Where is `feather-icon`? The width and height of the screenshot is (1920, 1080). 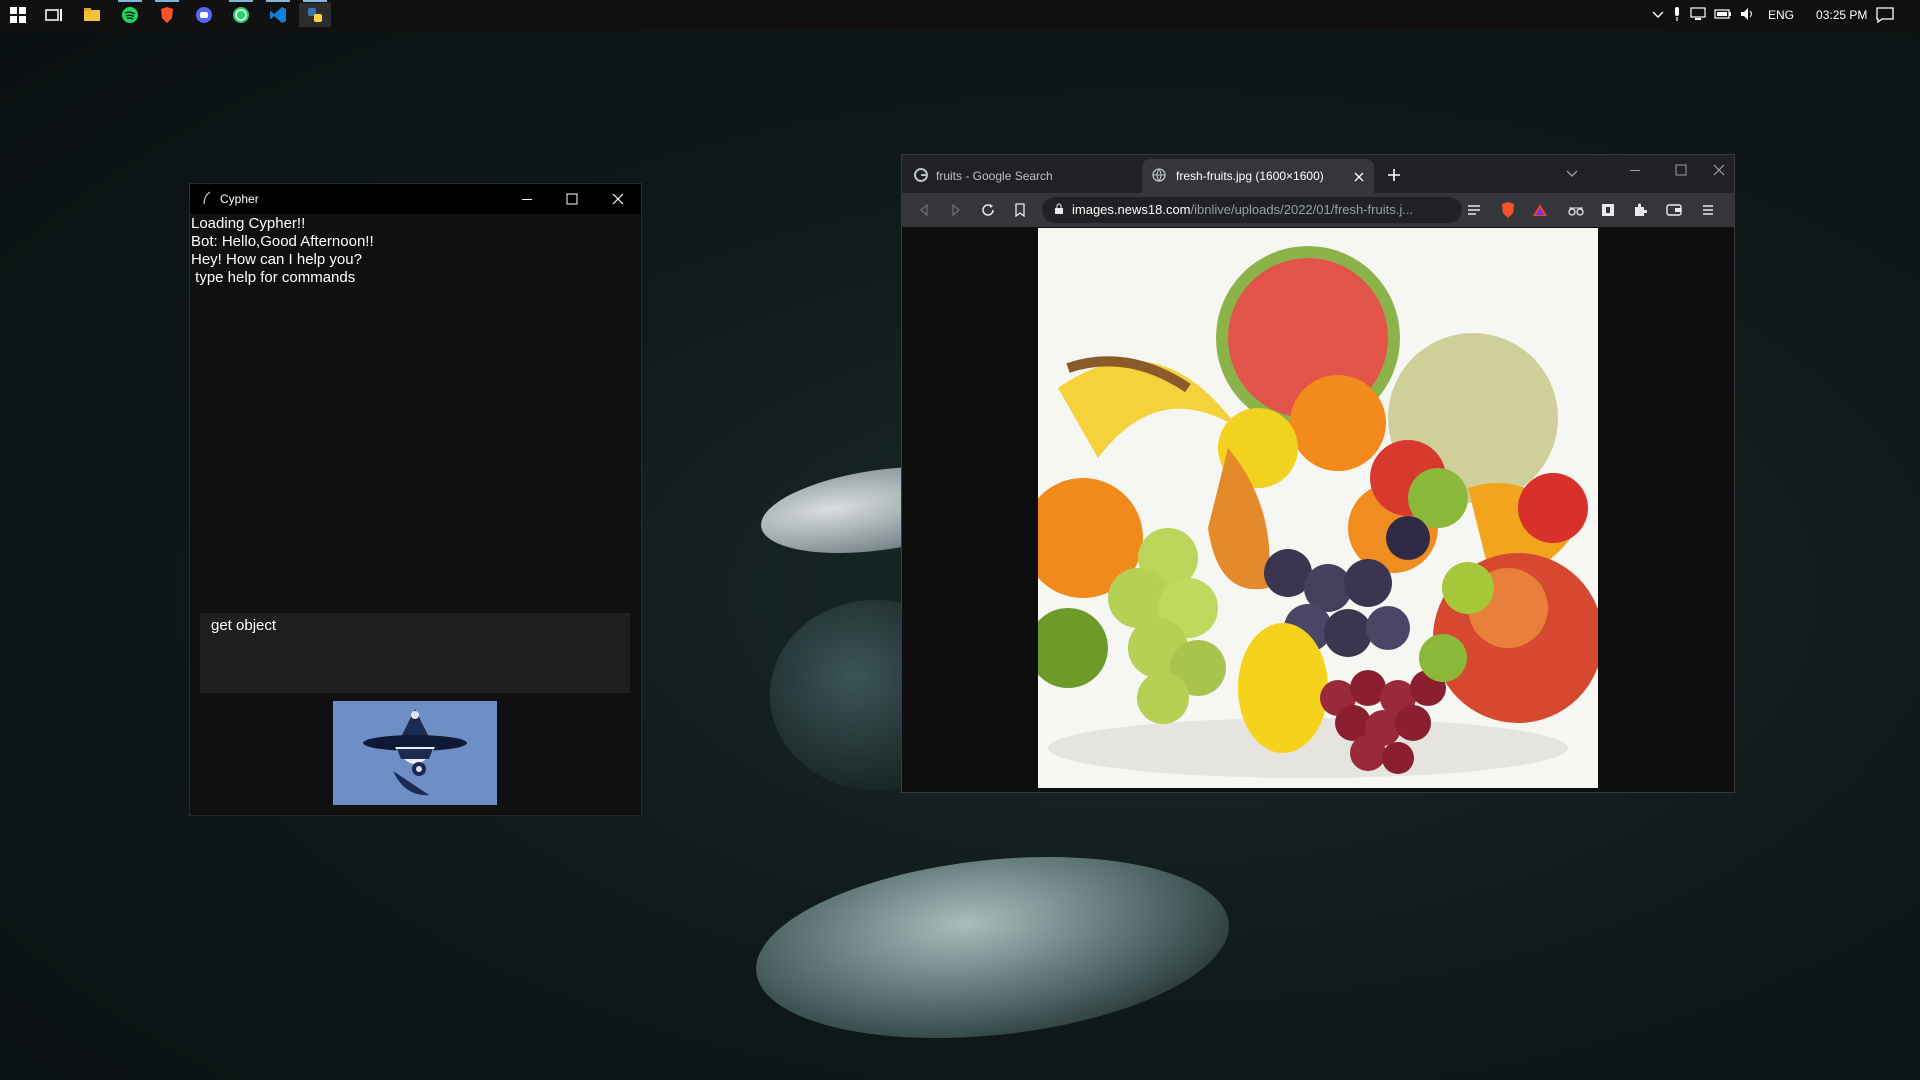
feather-icon is located at coordinates (207, 200).